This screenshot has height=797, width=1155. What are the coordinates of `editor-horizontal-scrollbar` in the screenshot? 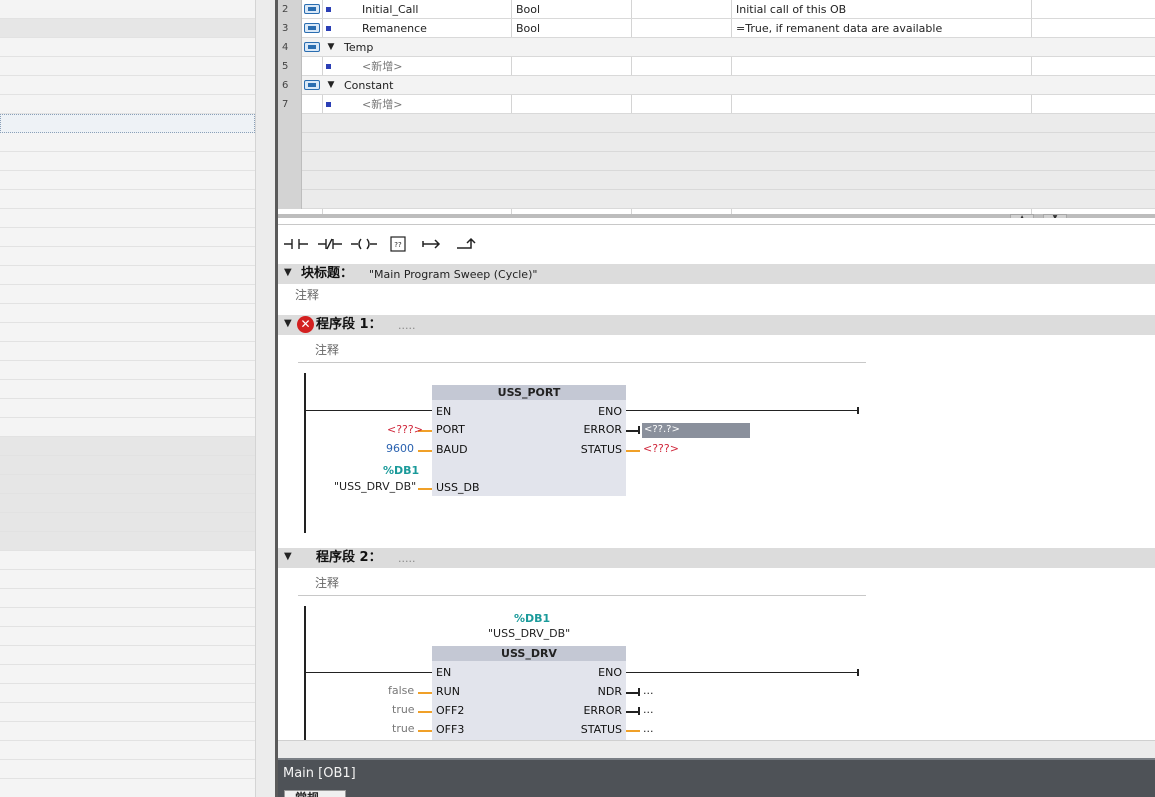 It's located at (716, 749).